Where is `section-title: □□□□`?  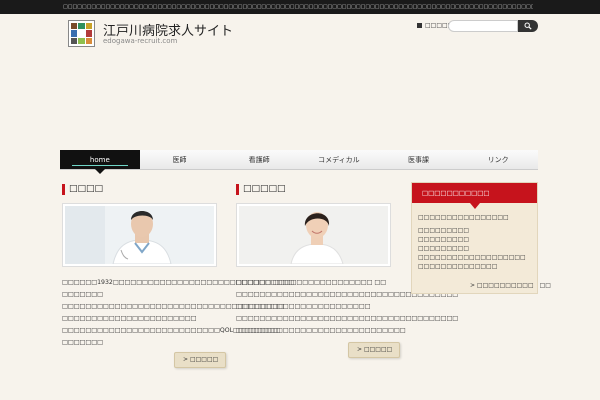
section-title: □□□□ is located at coordinates (139, 189).